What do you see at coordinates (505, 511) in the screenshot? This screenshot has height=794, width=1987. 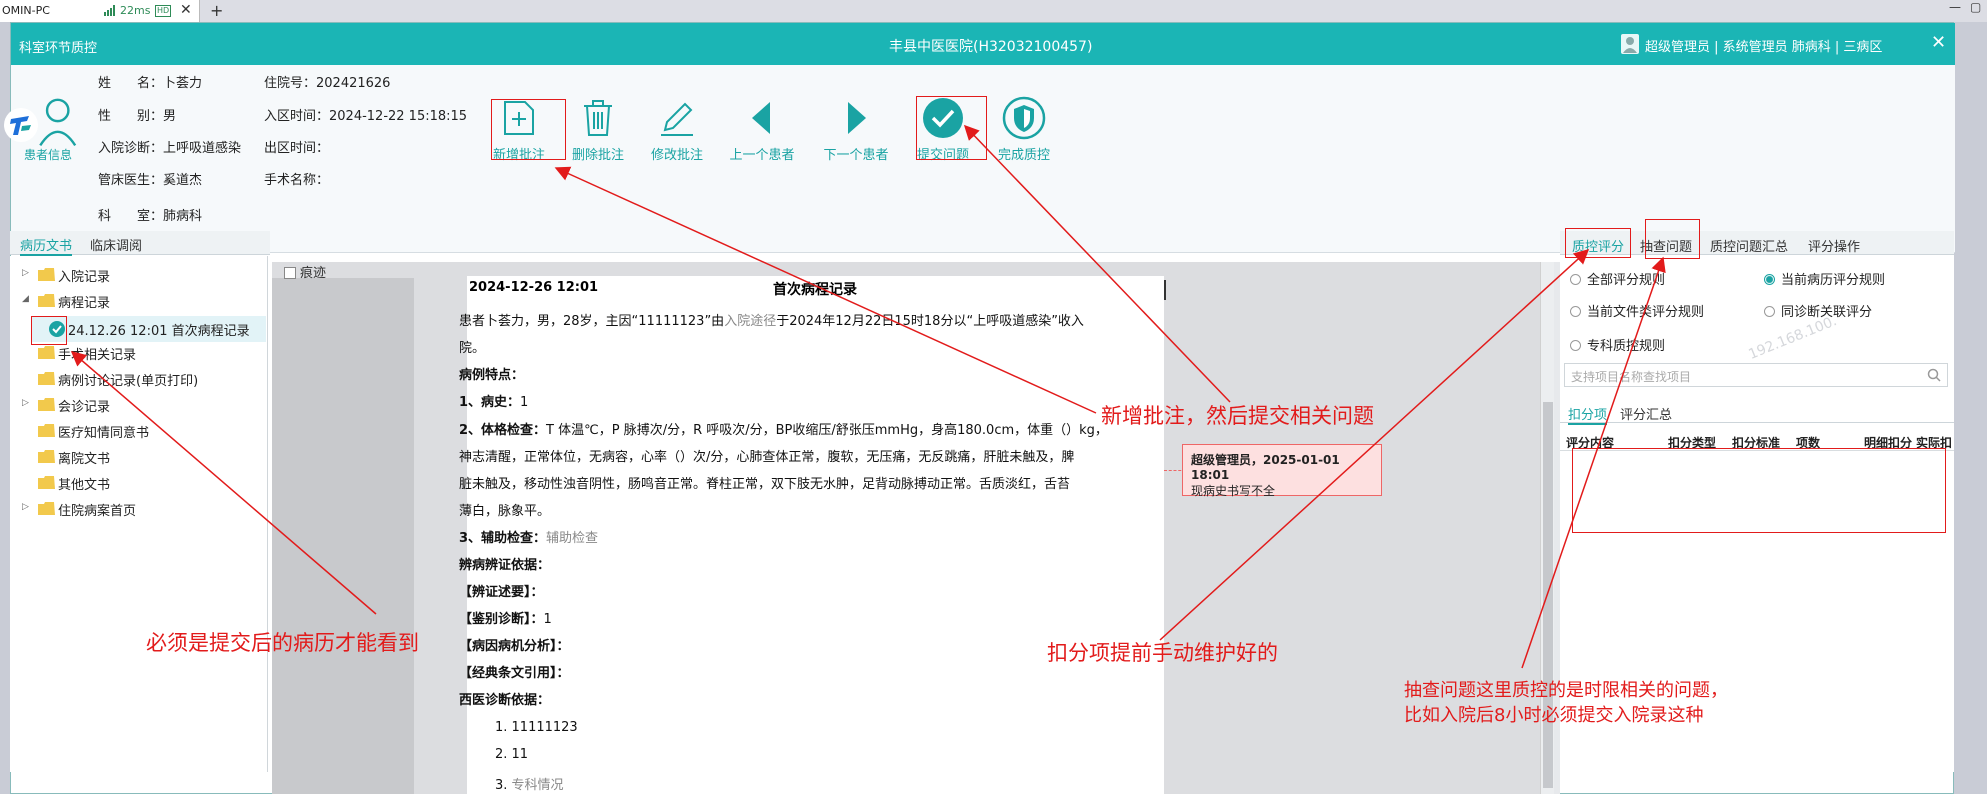 I see `doc-line: 薄白，脉象平。` at bounding box center [505, 511].